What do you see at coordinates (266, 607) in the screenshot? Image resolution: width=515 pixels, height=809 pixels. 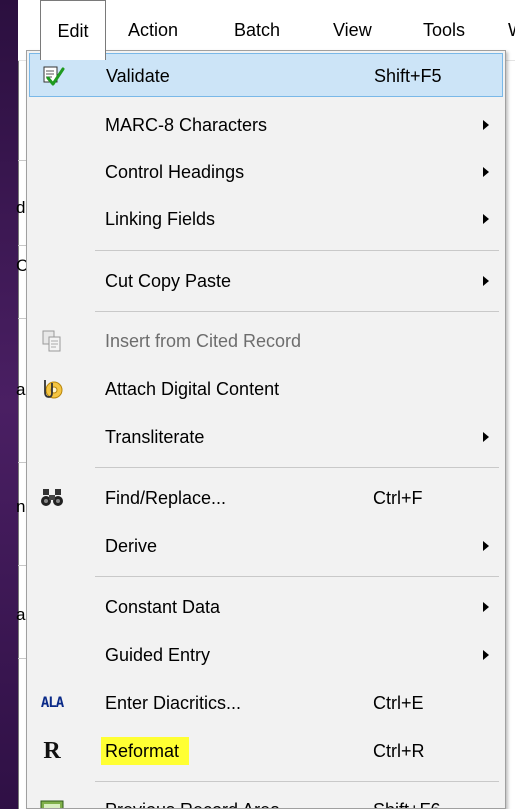 I see `menu-item-constant-data: Constant Data` at bounding box center [266, 607].